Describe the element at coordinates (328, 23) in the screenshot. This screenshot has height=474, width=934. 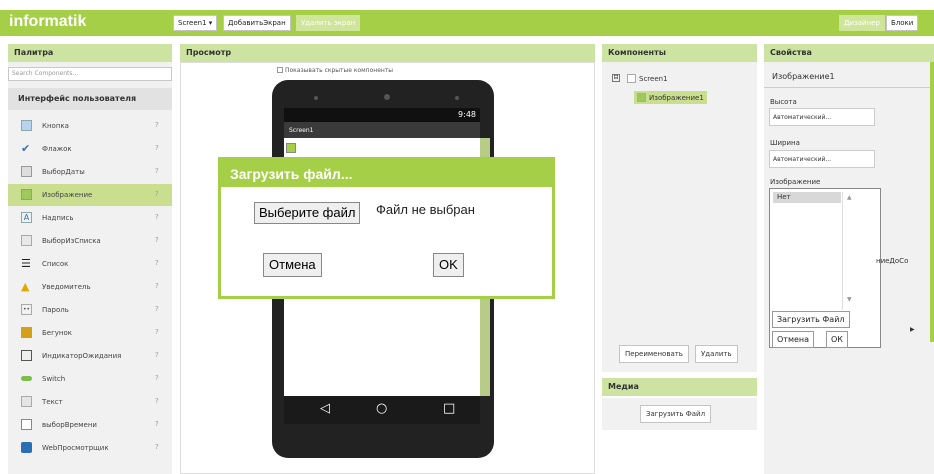
I see `remove-screen-button: Удалить экран` at that location.